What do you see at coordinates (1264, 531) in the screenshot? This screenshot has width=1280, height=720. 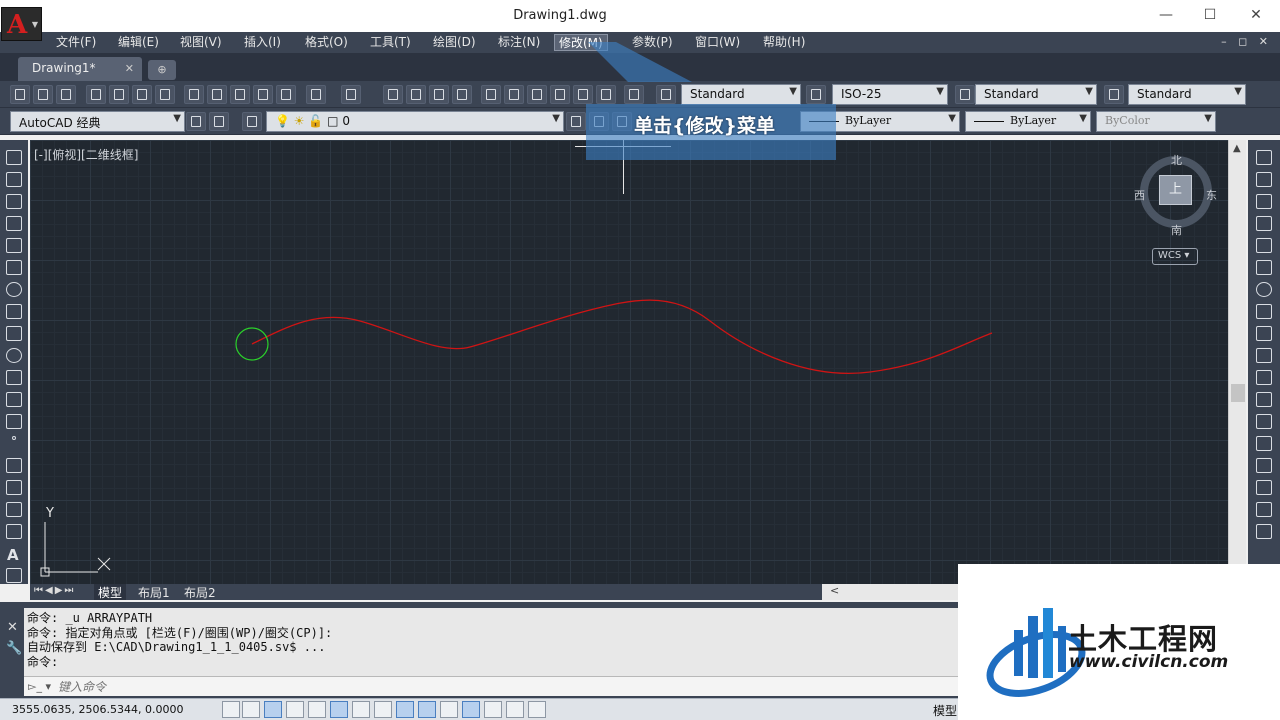 I see `explode-icon` at bounding box center [1264, 531].